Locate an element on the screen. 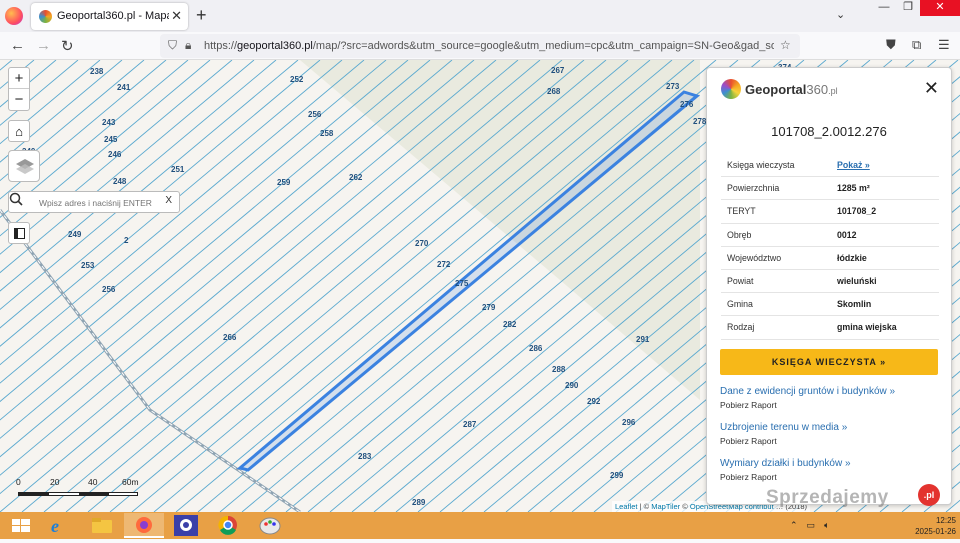 Image resolution: width=960 pixels, height=543 pixels. volume-icon: 🔈︎ is located at coordinates (826, 525).